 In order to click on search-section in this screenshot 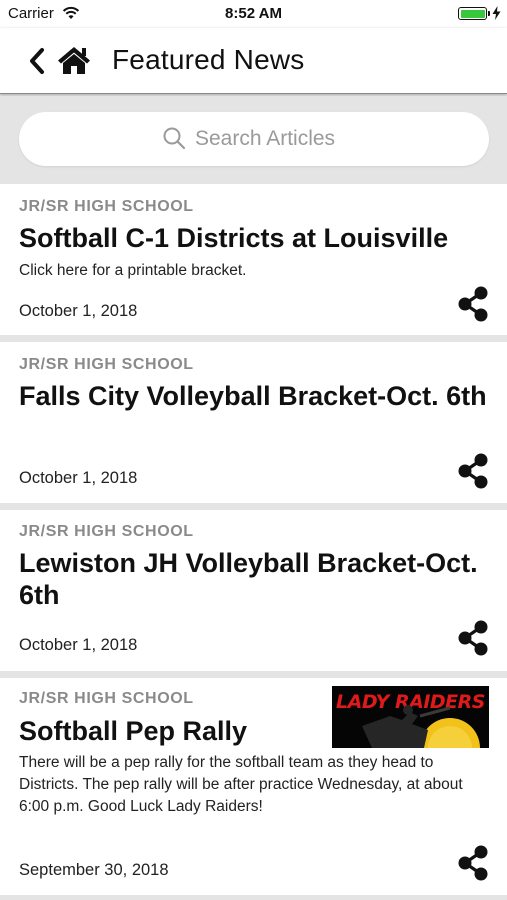, I will do `click(253, 140)`.